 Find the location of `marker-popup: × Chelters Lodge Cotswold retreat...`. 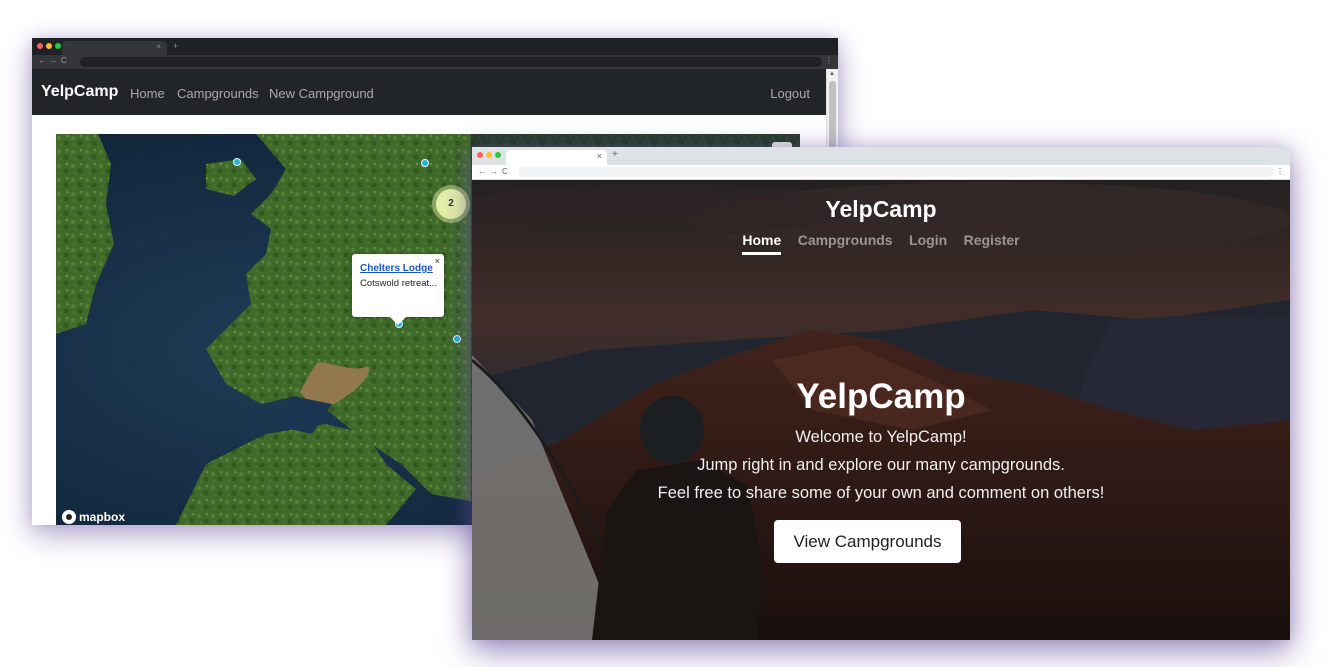

marker-popup: × Chelters Lodge Cotswold retreat... is located at coordinates (398, 289).